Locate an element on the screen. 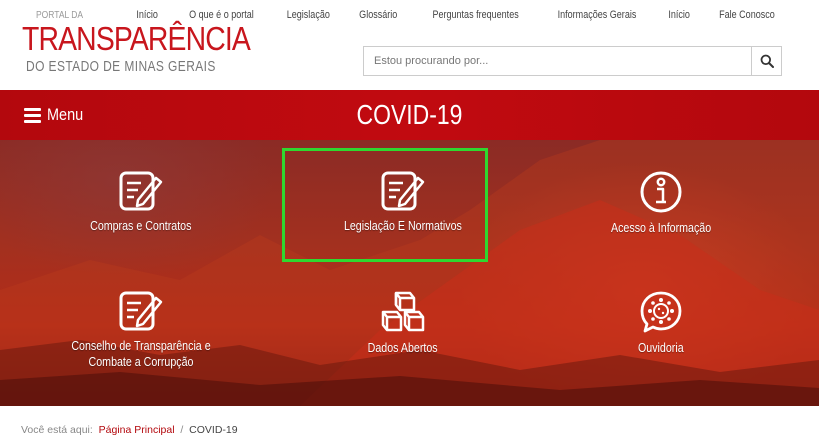 This screenshot has width=819, height=440. tile-dados-abertos: Dados Abertos is located at coordinates (403, 340).